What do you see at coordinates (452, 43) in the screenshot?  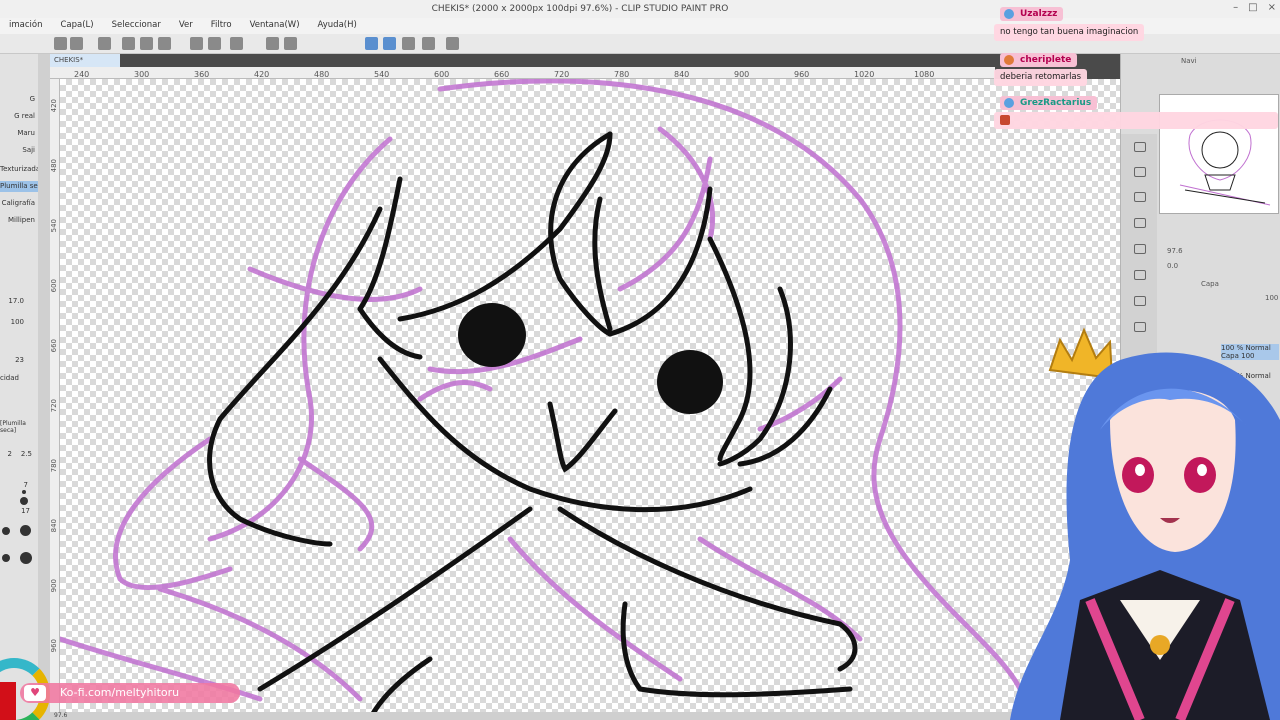 I see `help-icon` at bounding box center [452, 43].